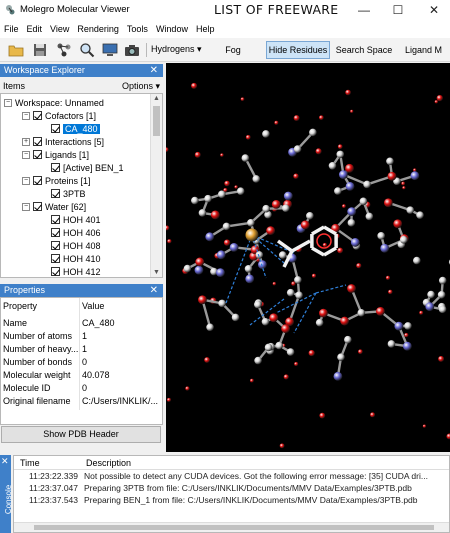 Image resolution: width=450 pixels, height=533 pixels. I want to click on property-row: Number of heavy... 1, so click(81, 350).